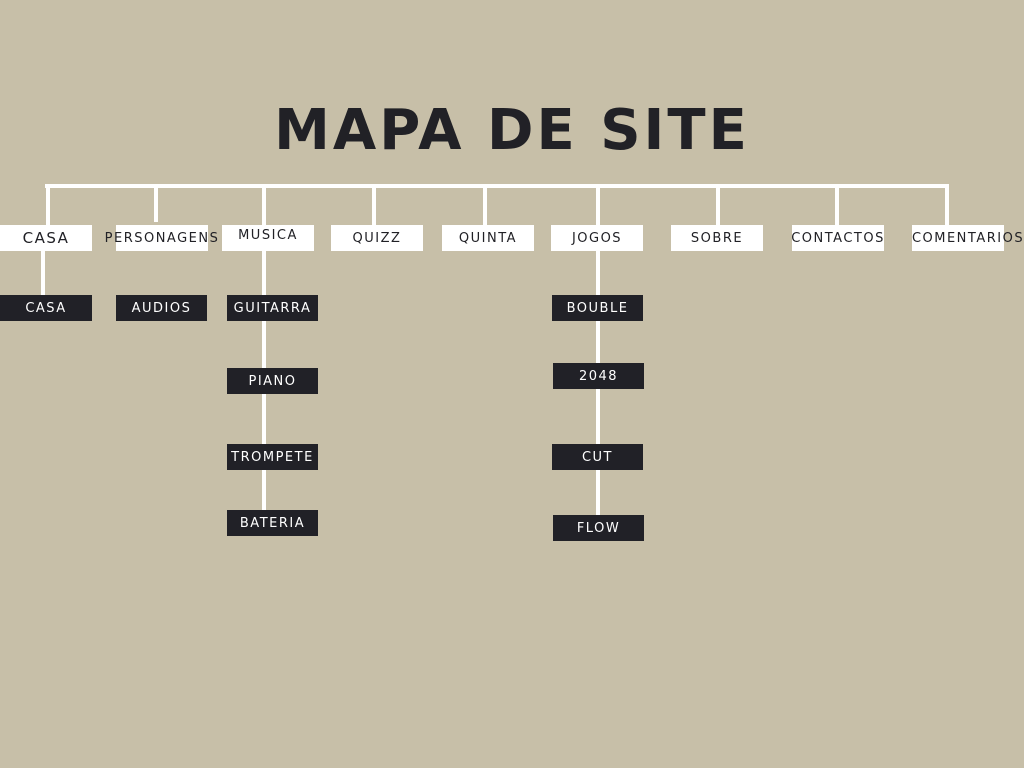  Describe the element at coordinates (48, 205) in the screenshot. I see `connector-drop-casa` at that location.